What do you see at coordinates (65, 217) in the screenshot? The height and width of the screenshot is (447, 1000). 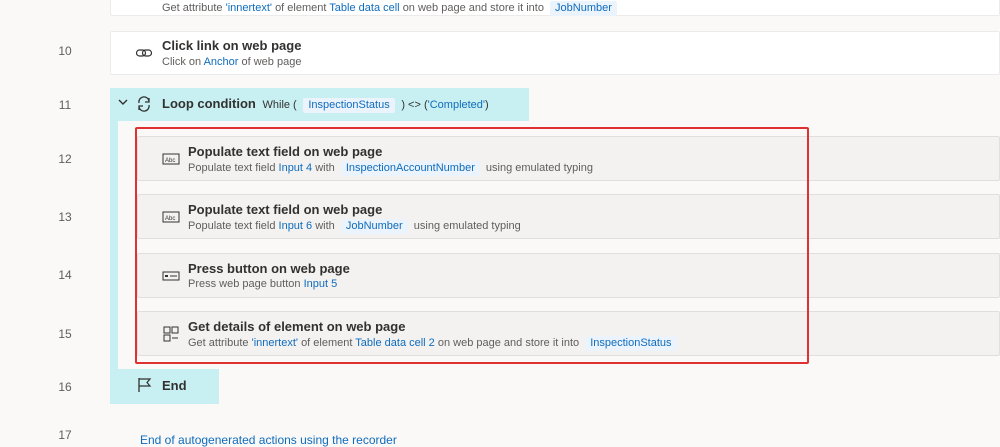 I see `line-number: 13` at bounding box center [65, 217].